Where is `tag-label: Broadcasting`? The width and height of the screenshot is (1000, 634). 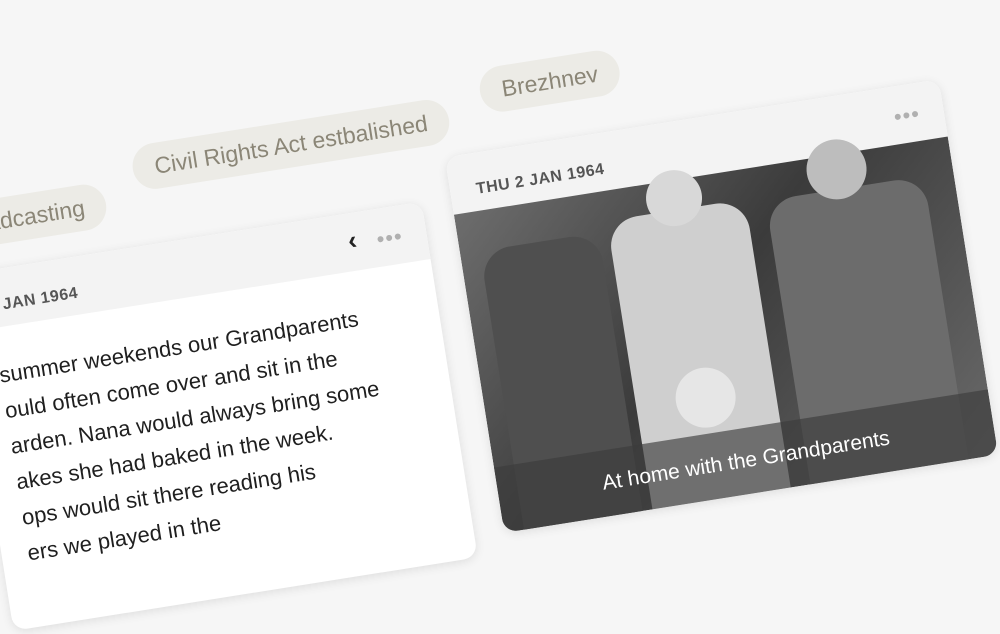 tag-label: Broadcasting is located at coordinates (43, 218).